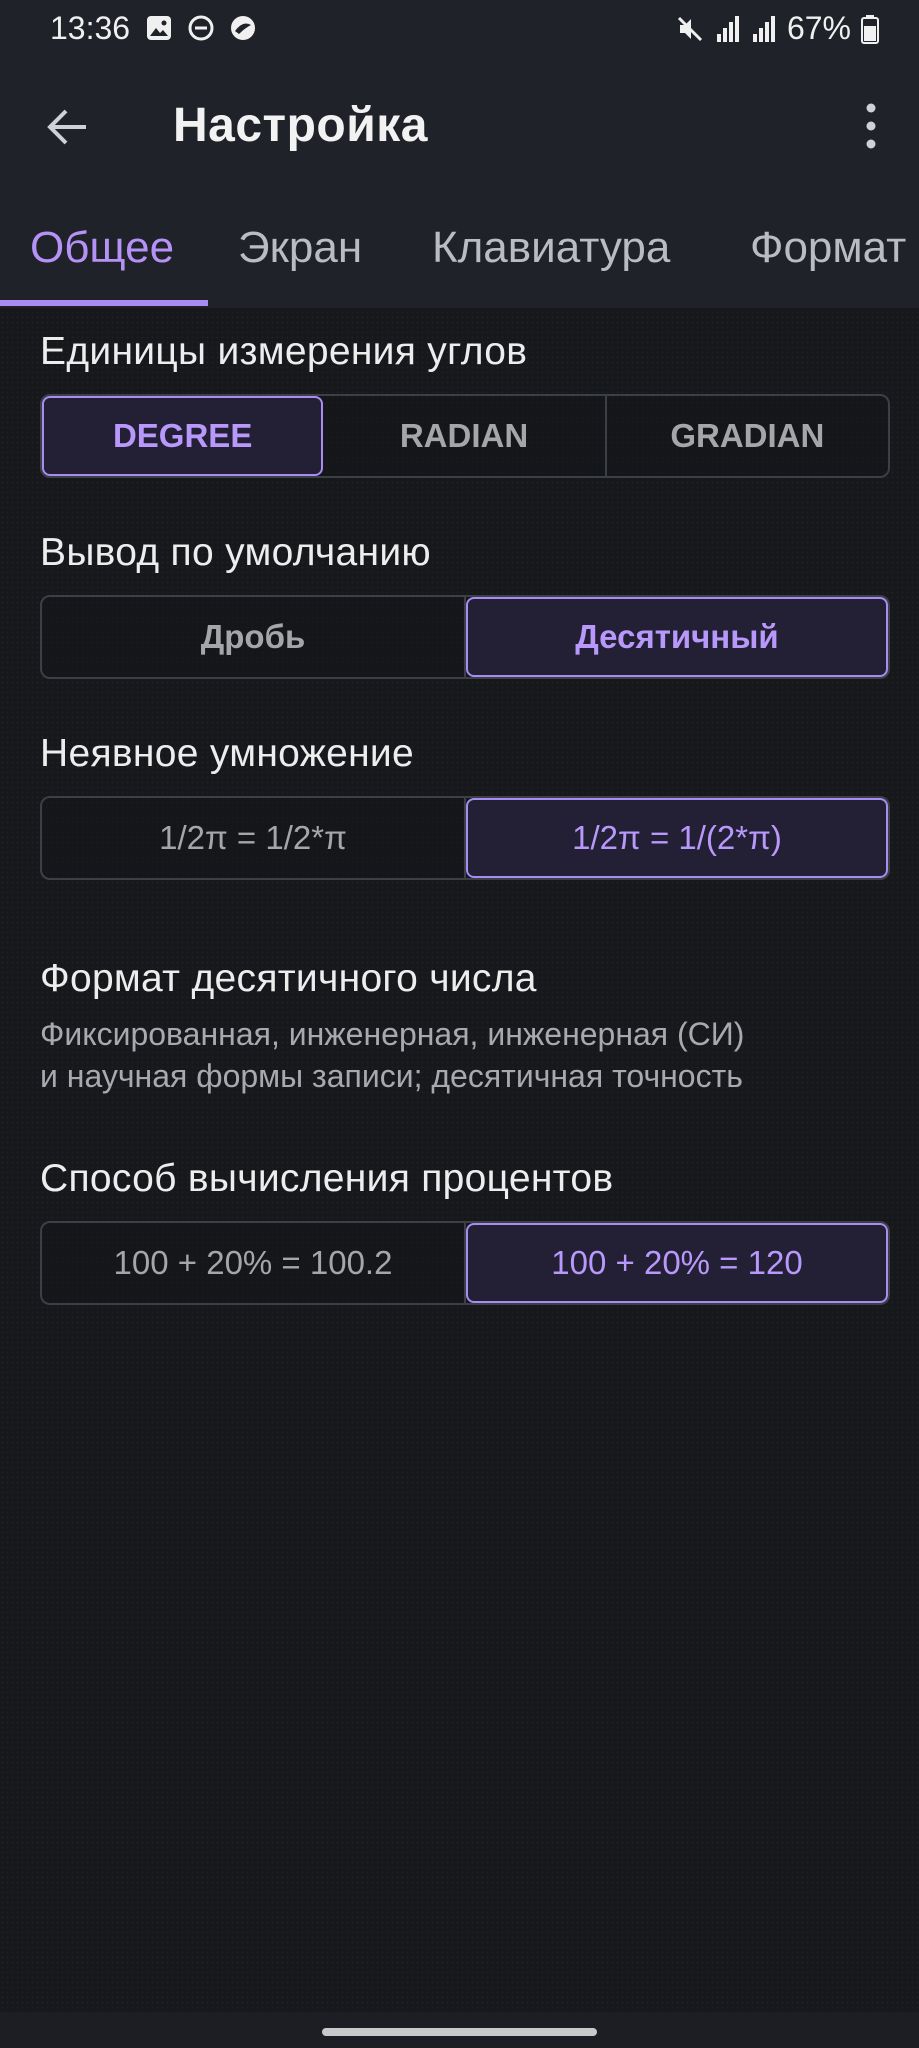  Describe the element at coordinates (459, 2032) in the screenshot. I see `home-indicator` at that location.